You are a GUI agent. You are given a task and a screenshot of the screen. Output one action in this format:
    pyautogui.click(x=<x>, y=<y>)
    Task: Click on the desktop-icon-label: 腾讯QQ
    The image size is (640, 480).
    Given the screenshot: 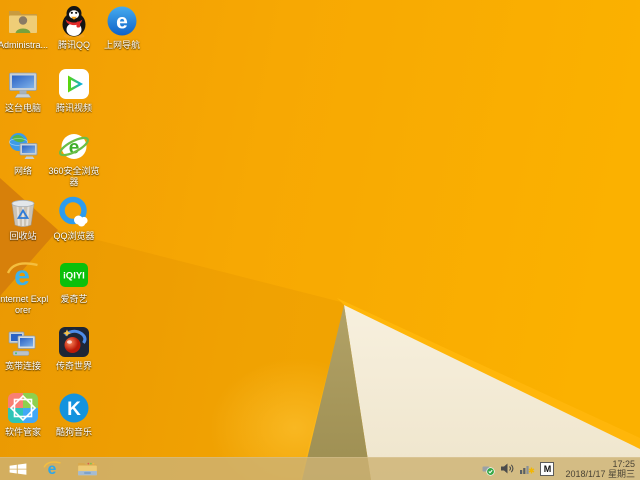 What is the action you would take?
    pyautogui.click(x=73, y=45)
    